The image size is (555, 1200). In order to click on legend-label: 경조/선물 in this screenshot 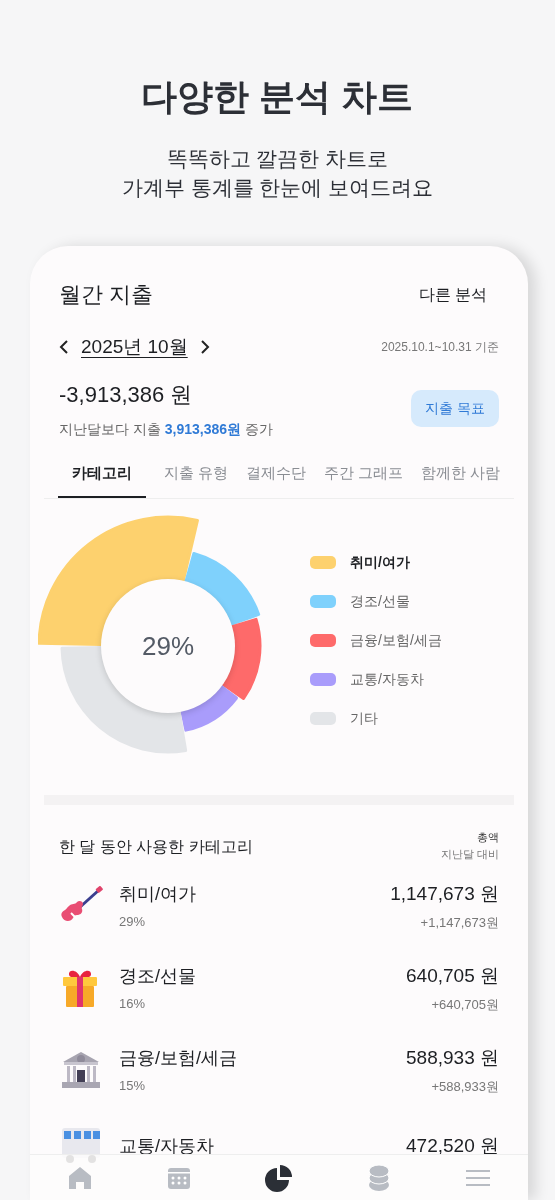, I will do `click(380, 601)`.